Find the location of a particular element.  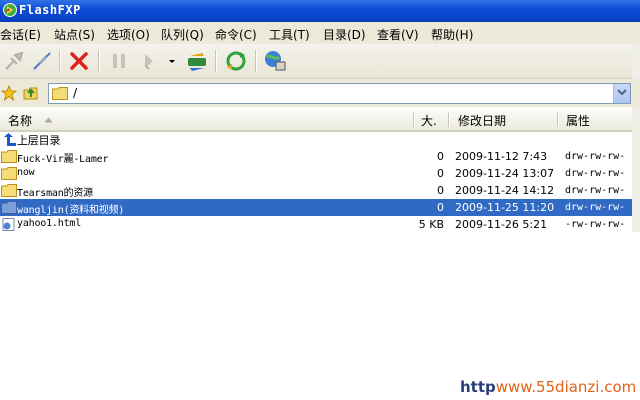

window-title: FlashFXP is located at coordinates (50, 10).